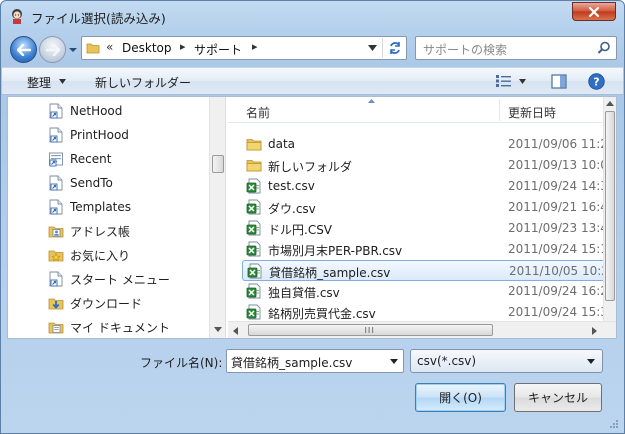 The width and height of the screenshot is (625, 434). I want to click on documents-icon, so click(56, 327).